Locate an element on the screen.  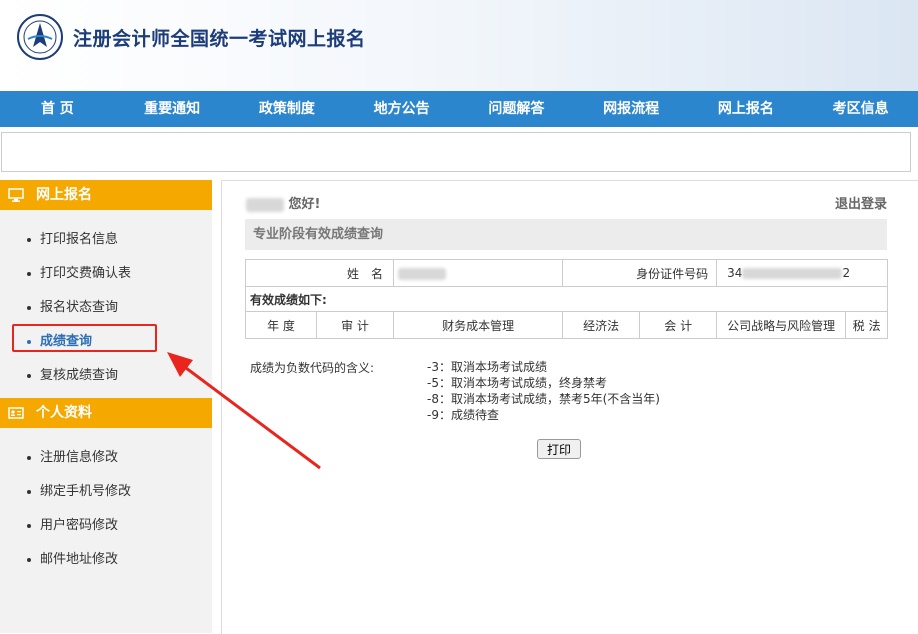
sidebar-item-print-registration: 打印报名信息 is located at coordinates (72, 237).